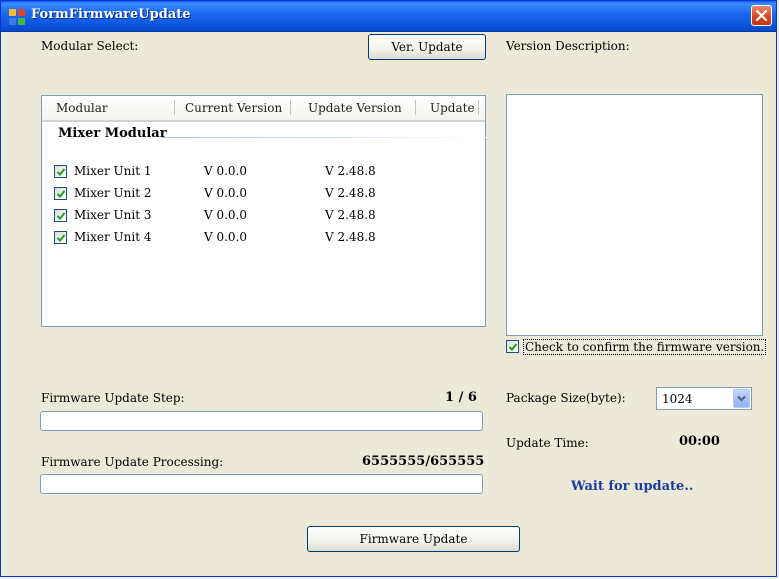  I want to click on row-modular-name: Mixer Unit 3, so click(113, 215).